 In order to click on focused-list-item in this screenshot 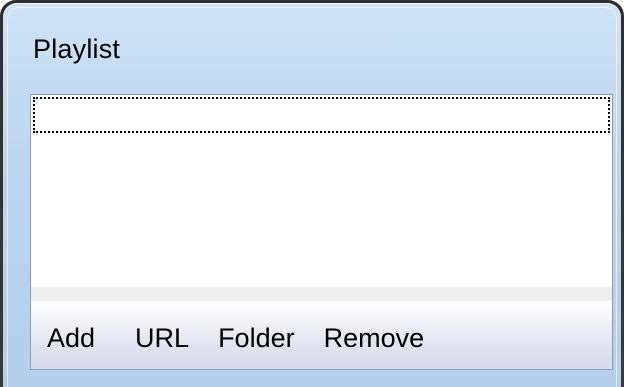, I will do `click(321, 115)`.